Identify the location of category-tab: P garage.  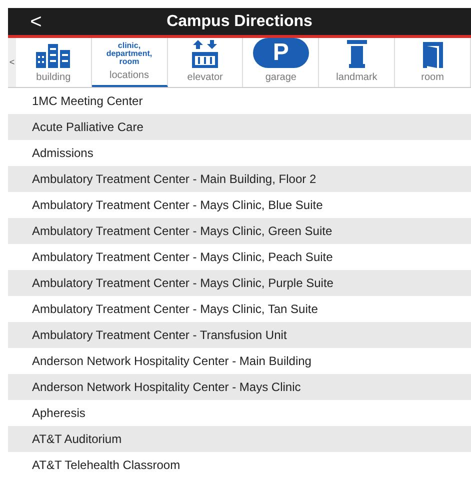
(281, 62).